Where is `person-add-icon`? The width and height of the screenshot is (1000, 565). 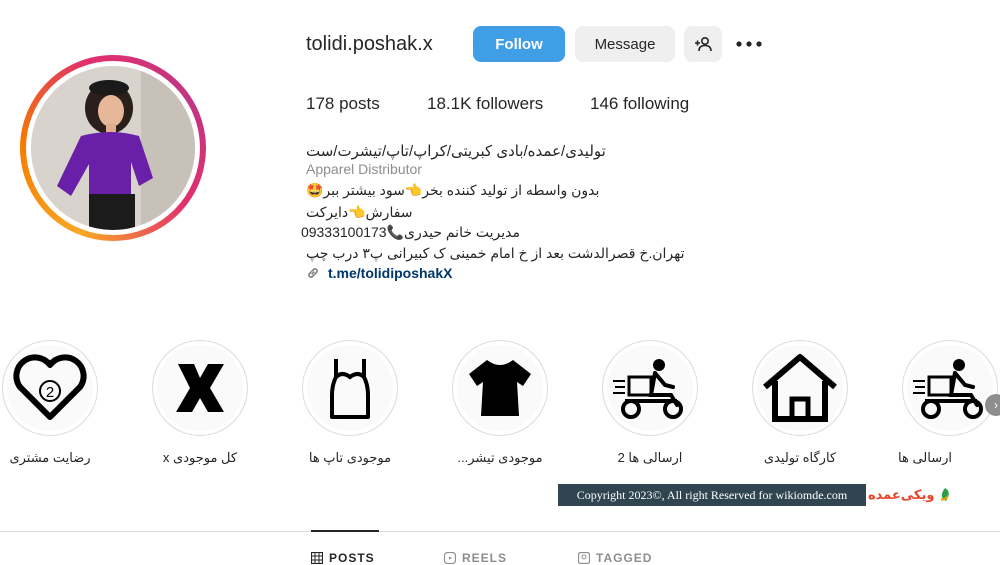 person-add-icon is located at coordinates (703, 44).